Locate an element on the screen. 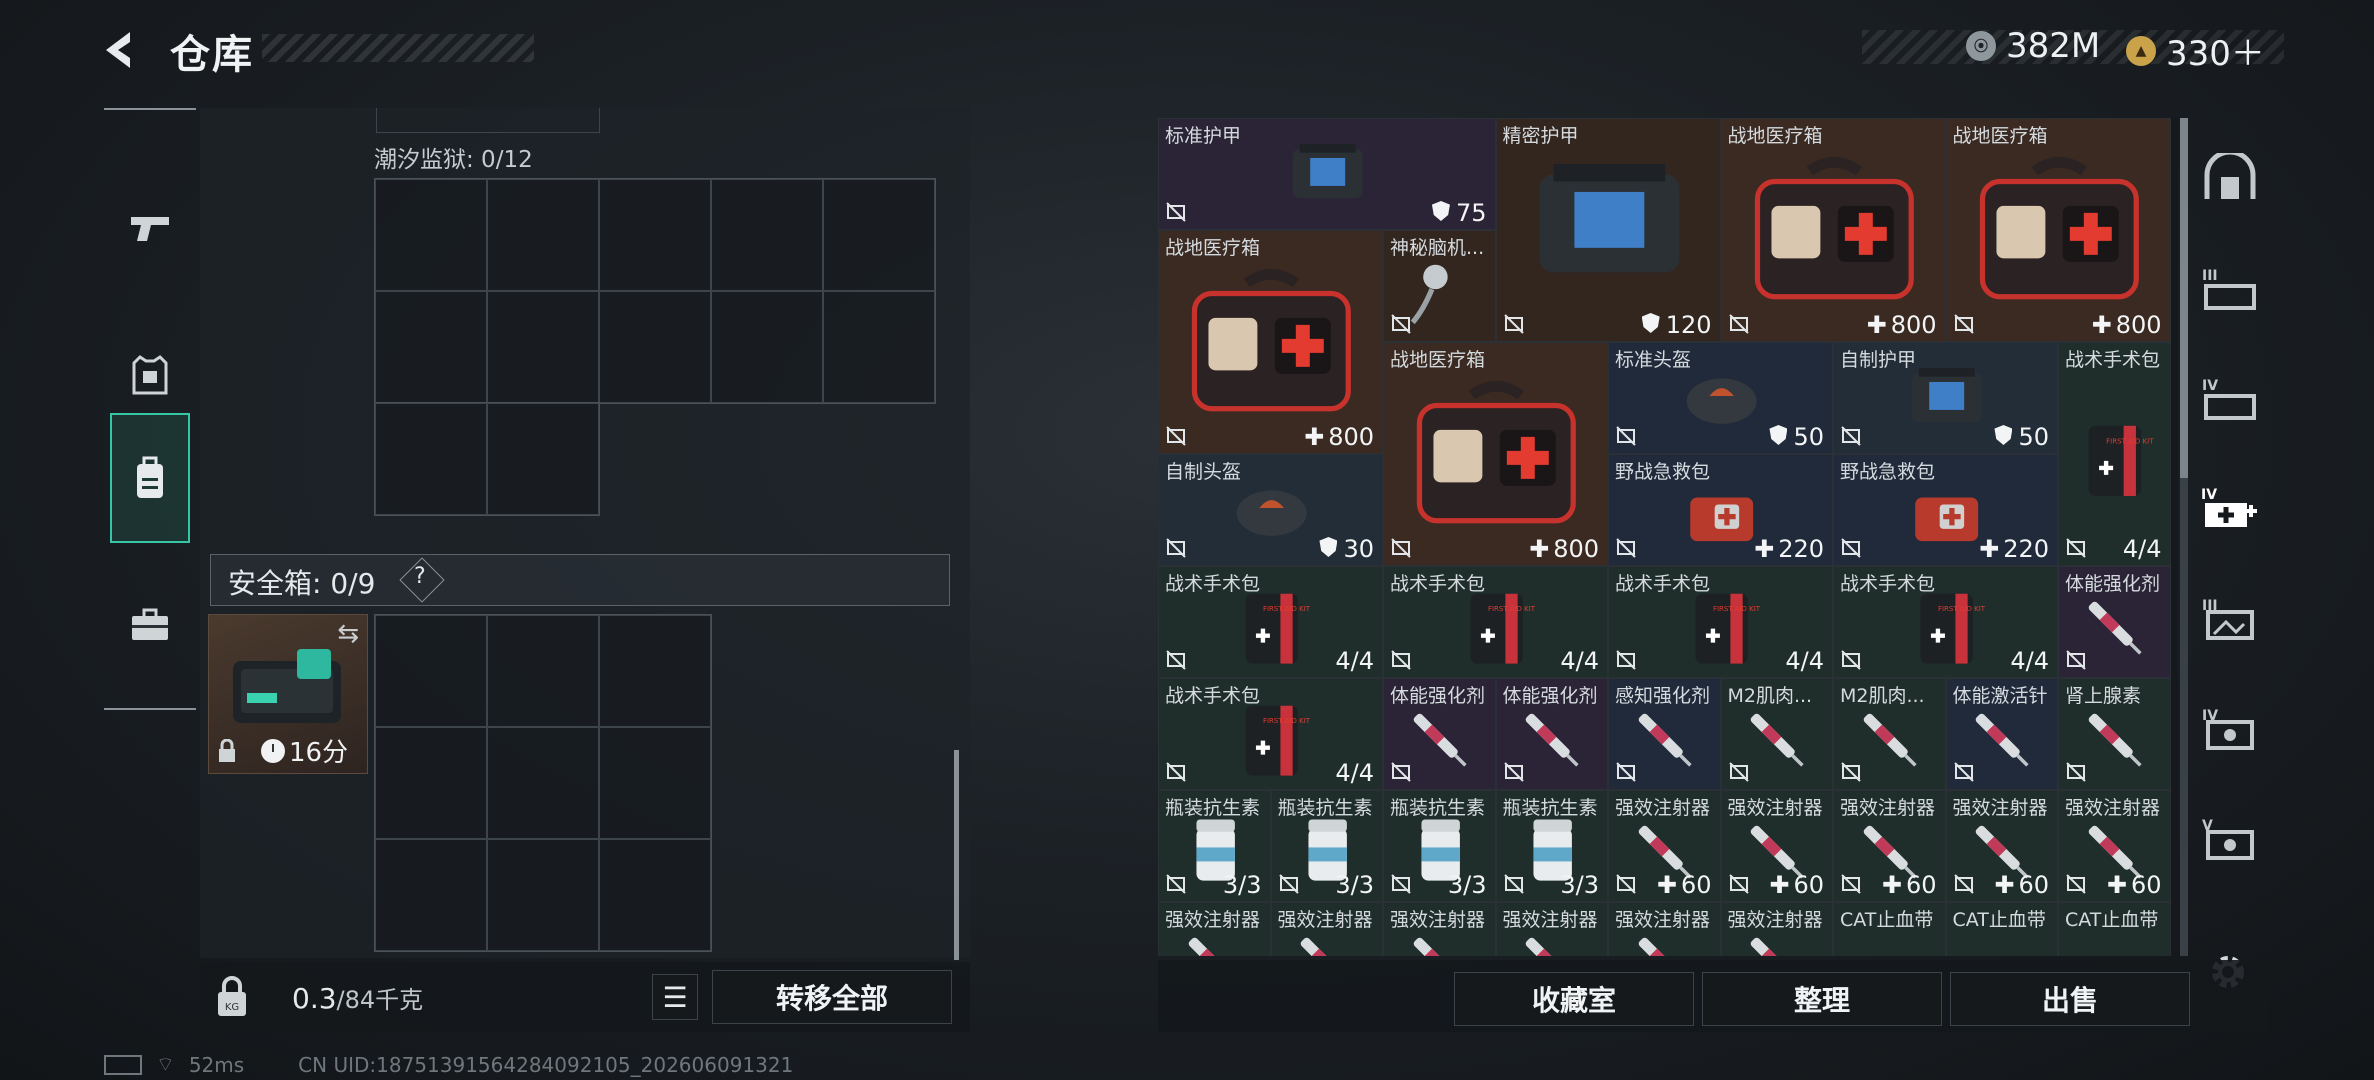 This screenshot has width=2374, height=1080. weight-lock-icon: KG is located at coordinates (235, 997).